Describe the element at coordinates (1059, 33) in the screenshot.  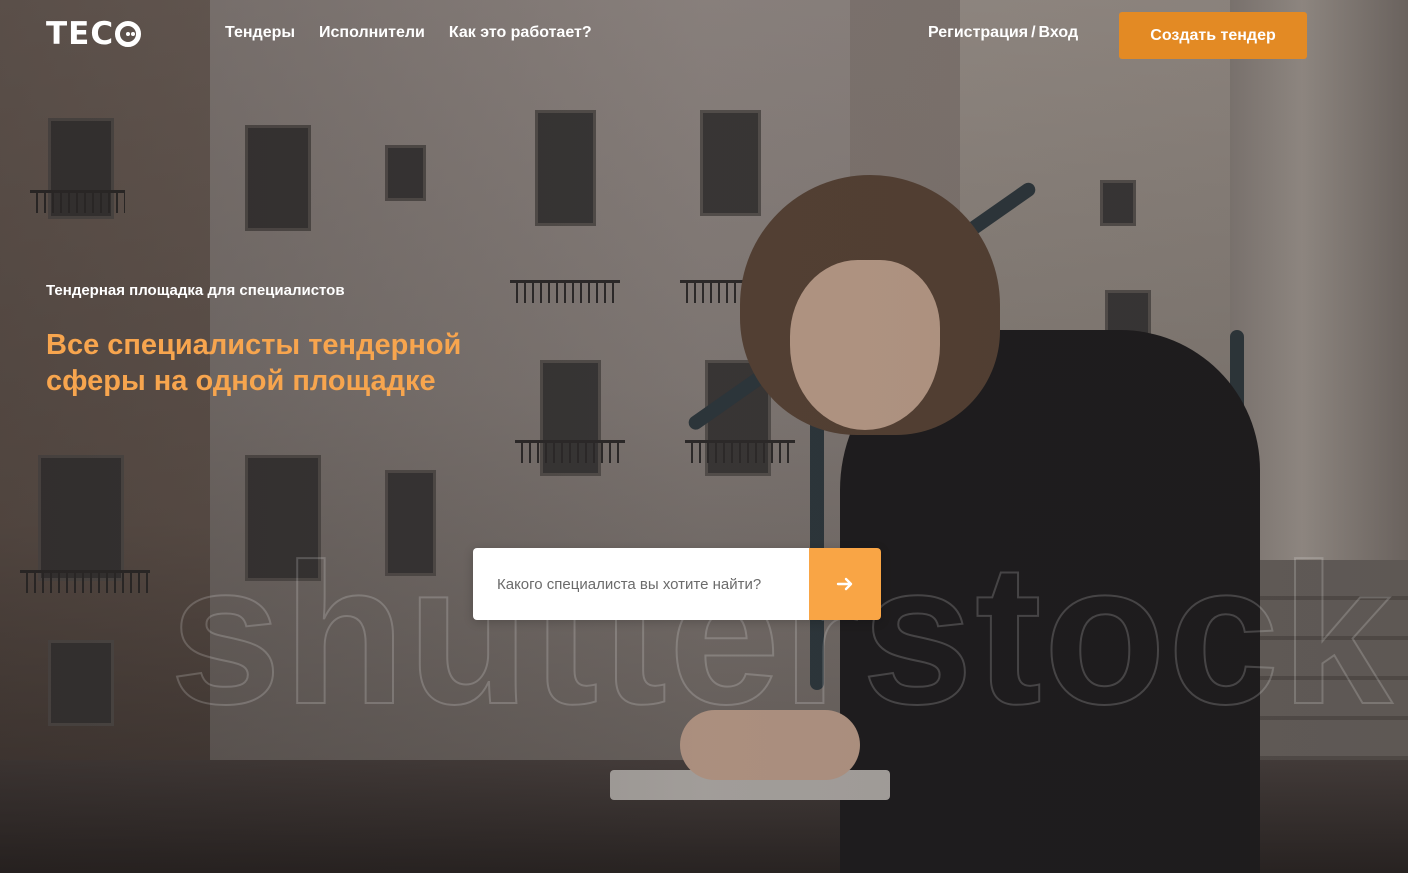
I see `login-link: Вход` at that location.